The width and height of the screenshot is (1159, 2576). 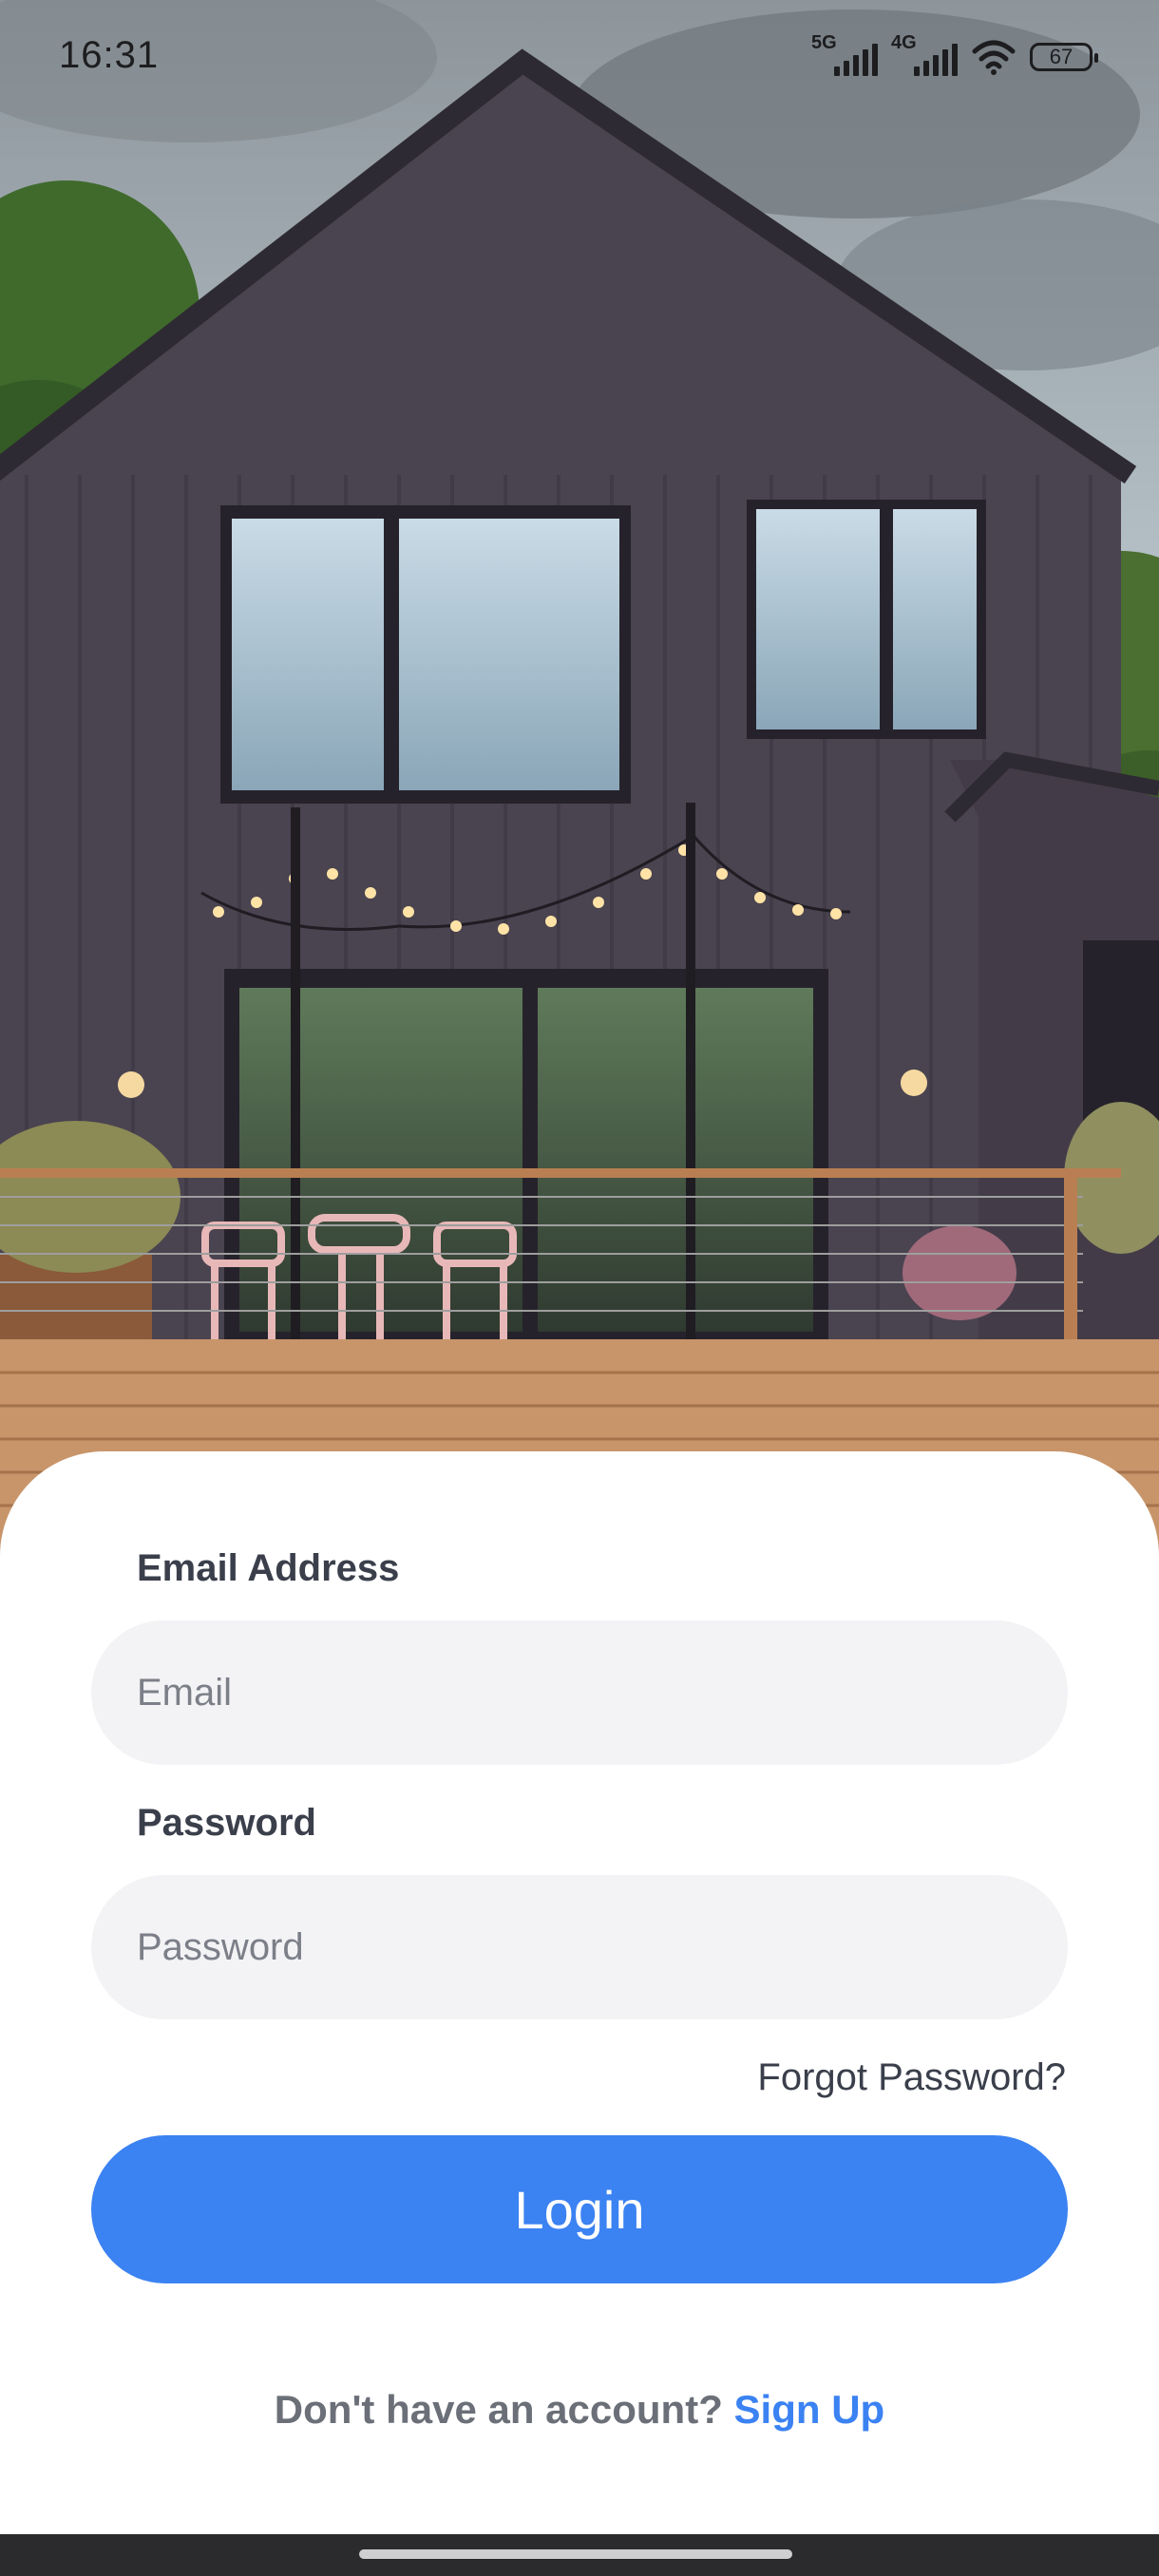 I want to click on signup-row: Don't have an account? Sign Up, so click(x=579, y=2410).